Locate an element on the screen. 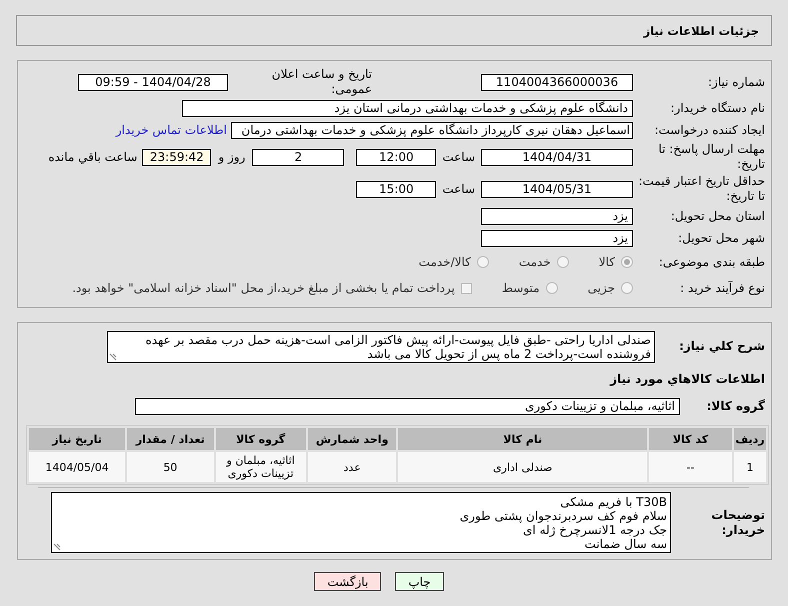  column-header: ردیف is located at coordinates (750, 439).